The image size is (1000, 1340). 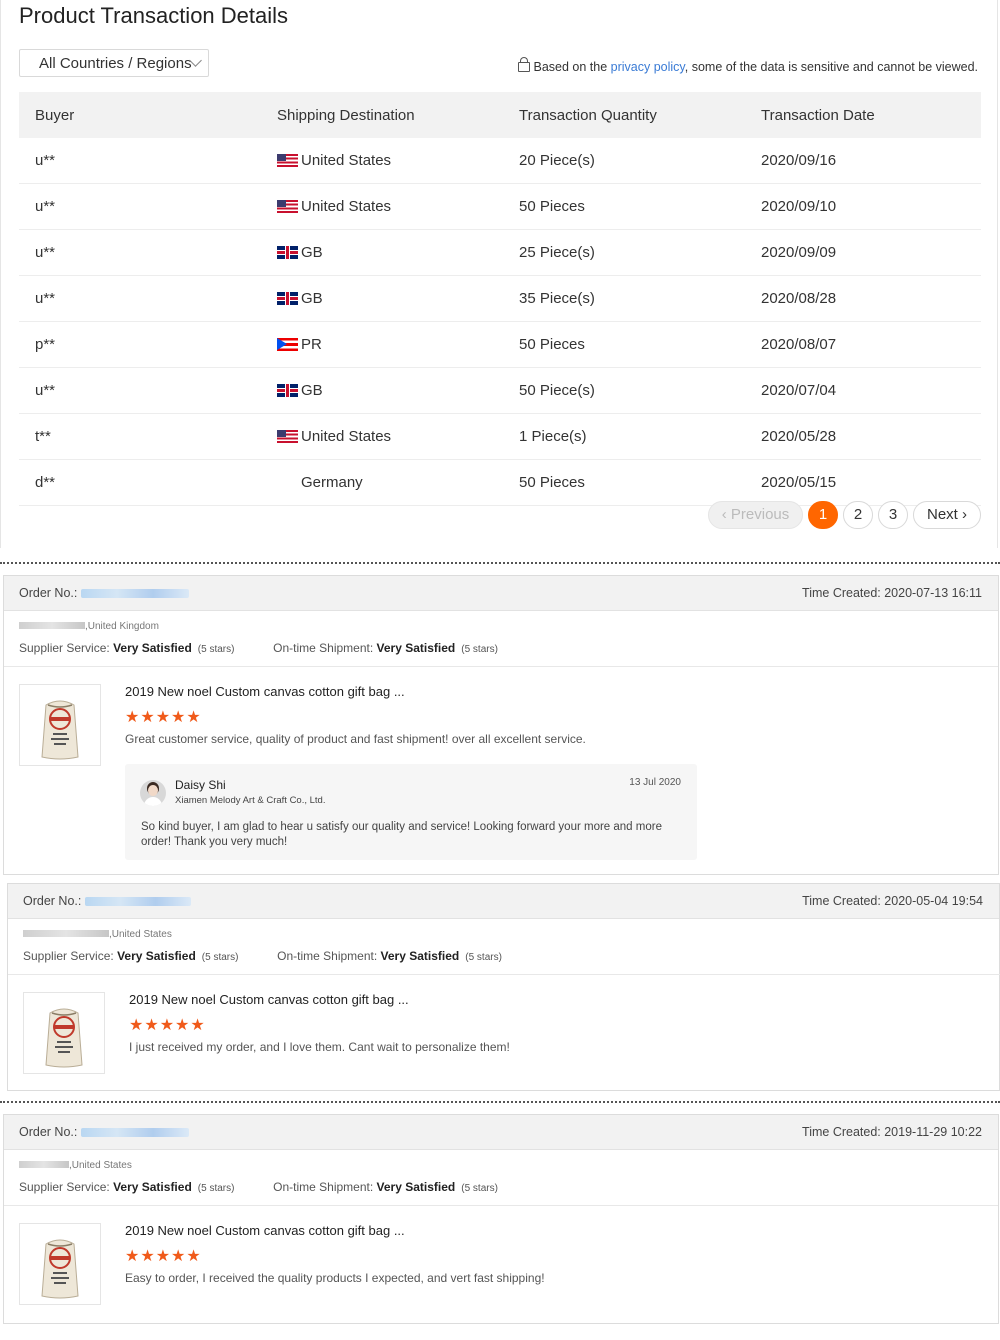 What do you see at coordinates (140, 934) in the screenshot?
I see `location-text: ,United States` at bounding box center [140, 934].